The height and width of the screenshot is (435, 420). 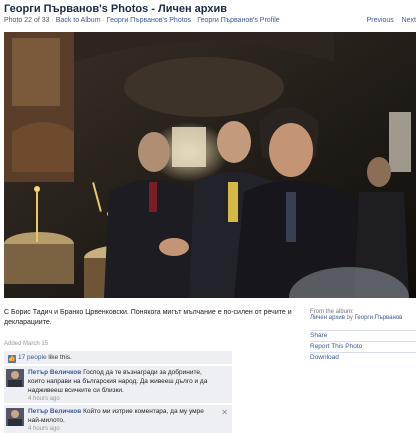 I want to click on photo-actions: Share Report This Photo Download, so click(x=363, y=346).